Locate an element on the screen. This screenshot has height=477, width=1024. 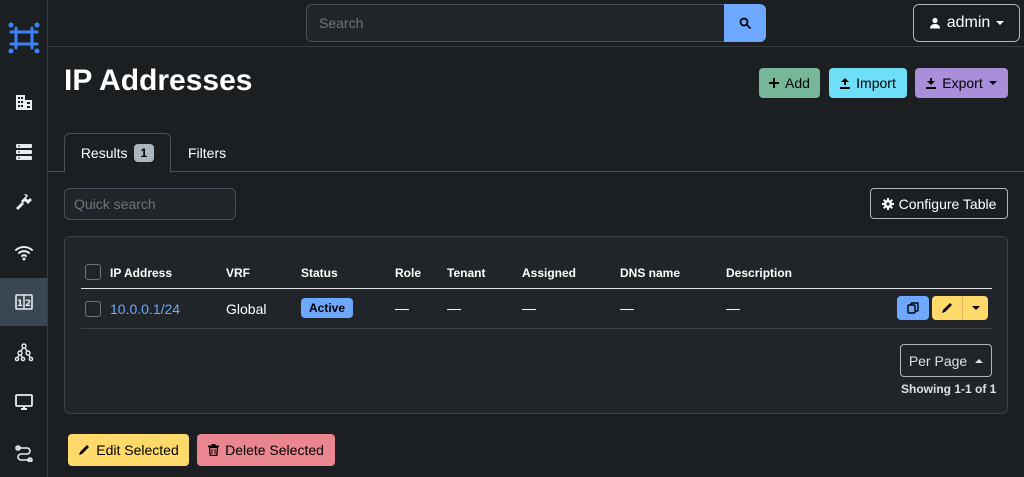
counter-icon: 12 is located at coordinates (23, 302).